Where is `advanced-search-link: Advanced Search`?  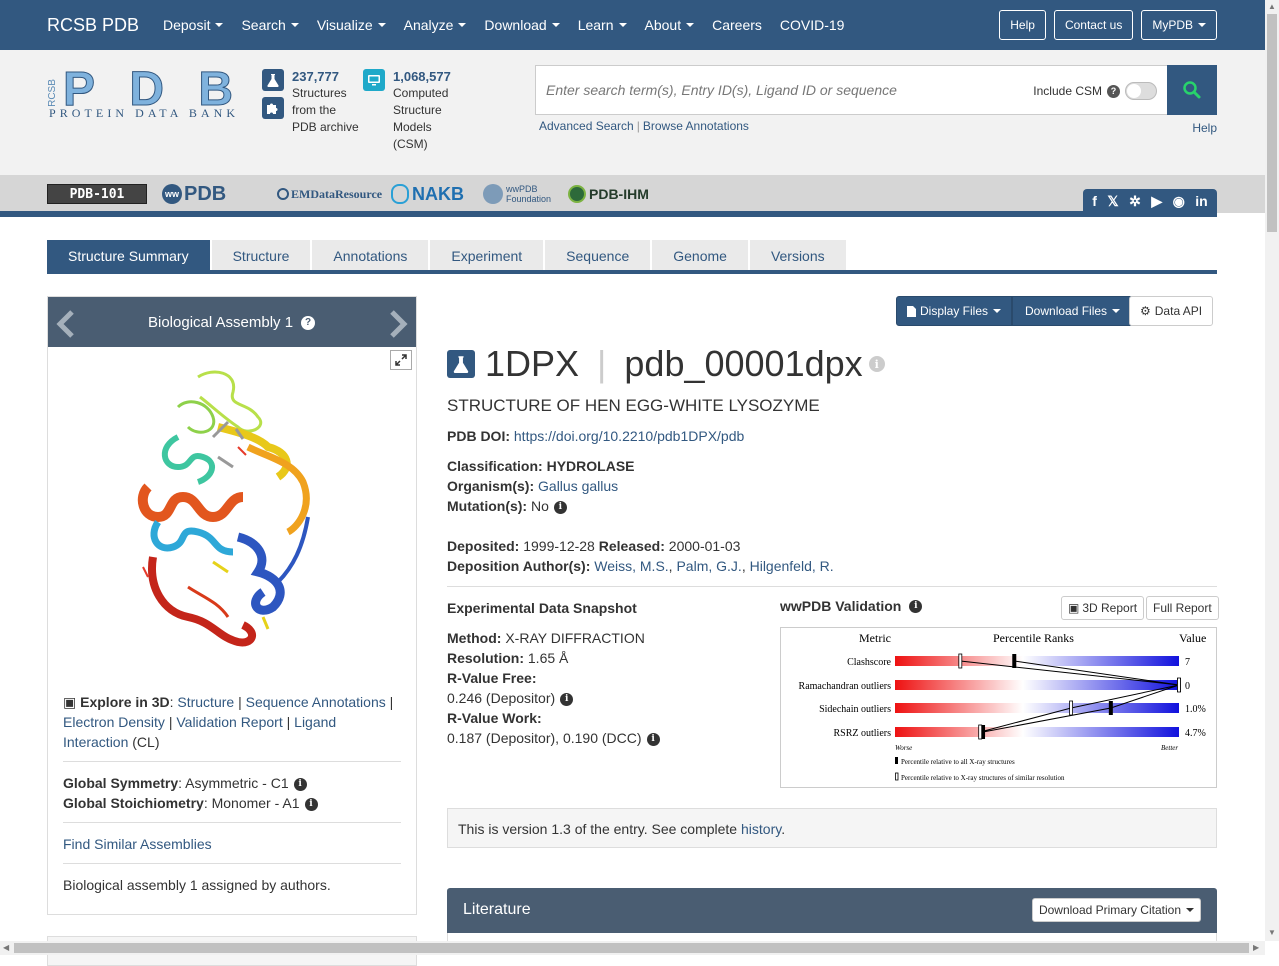
advanced-search-link: Advanced Search is located at coordinates (586, 126).